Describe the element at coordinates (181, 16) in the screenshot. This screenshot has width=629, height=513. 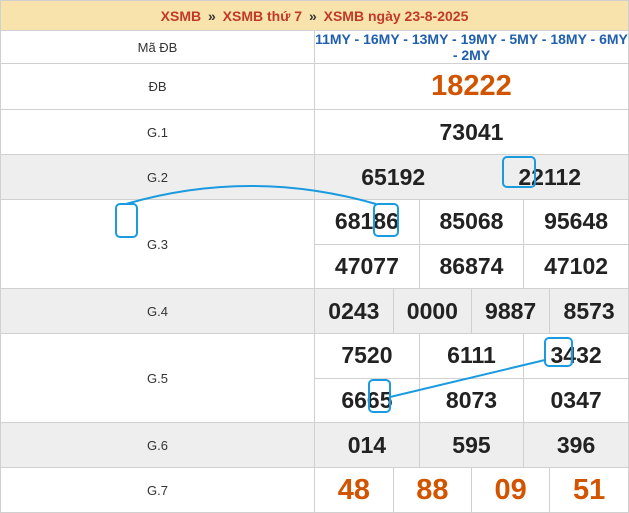
I see `breadcrumb-xsmb: XSMB` at that location.